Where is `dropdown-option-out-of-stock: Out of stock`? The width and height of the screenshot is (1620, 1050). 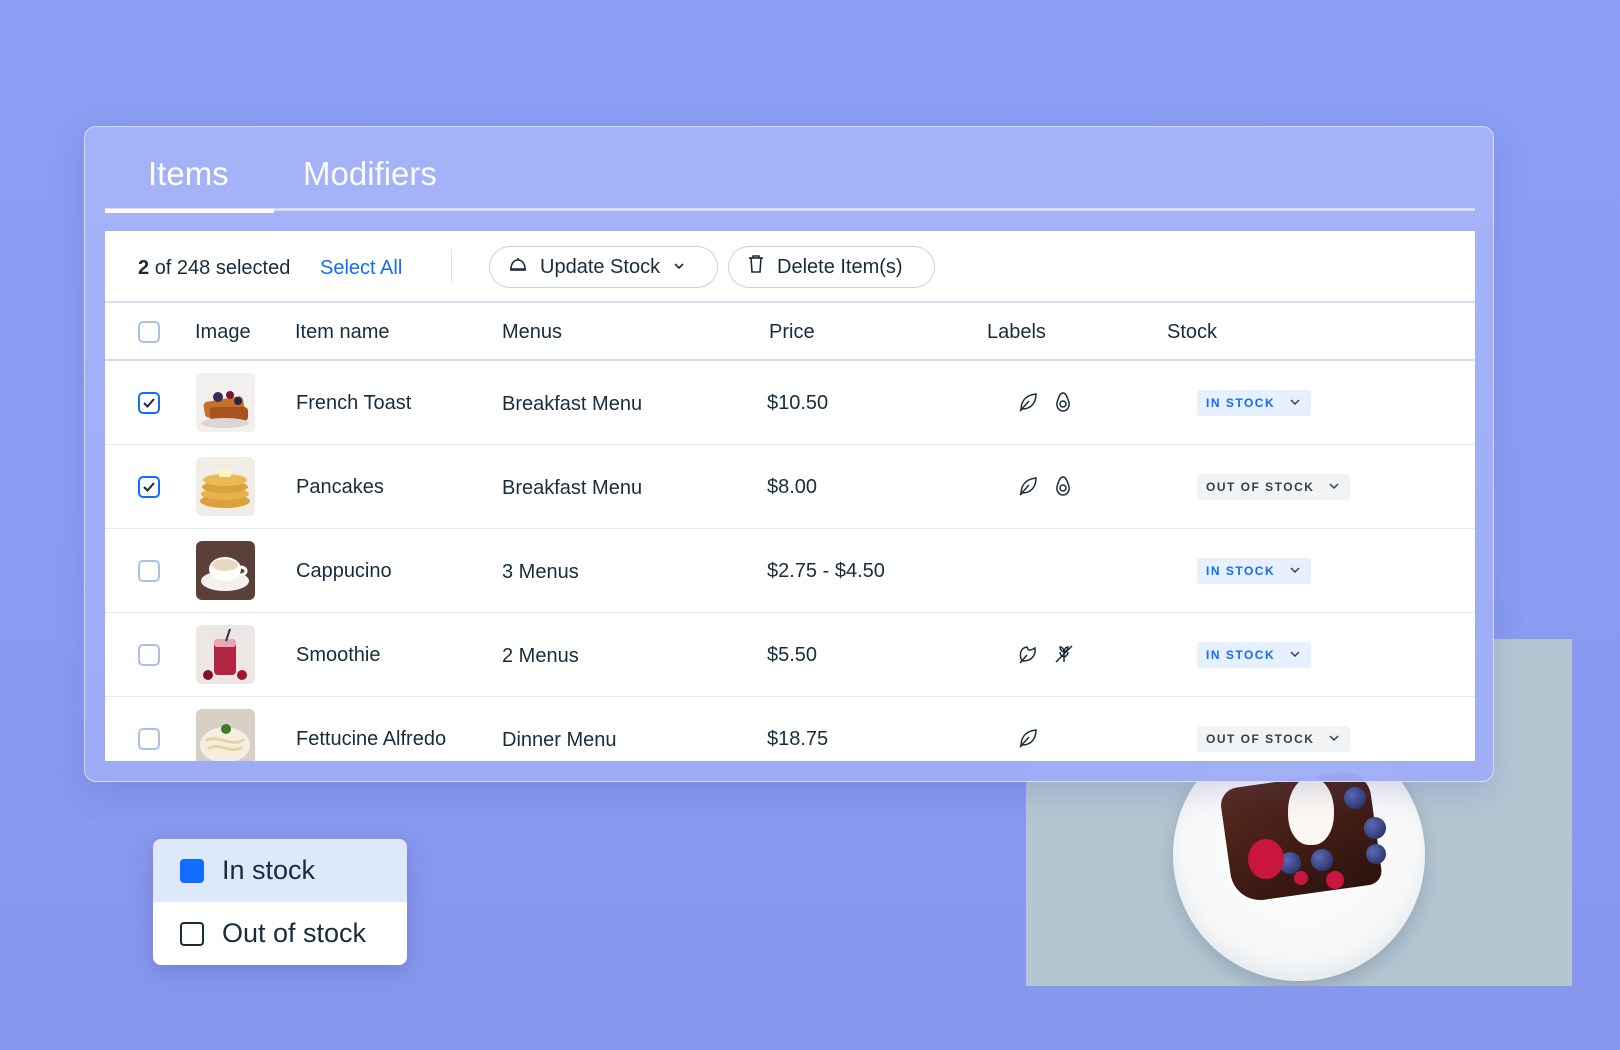
dropdown-option-out-of-stock: Out of stock is located at coordinates (280, 933).